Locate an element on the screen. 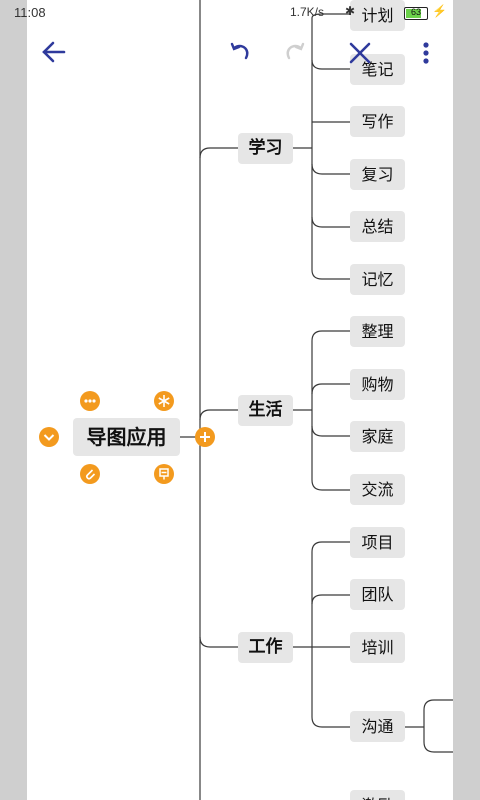  undo-button is located at coordinates (240, 54).